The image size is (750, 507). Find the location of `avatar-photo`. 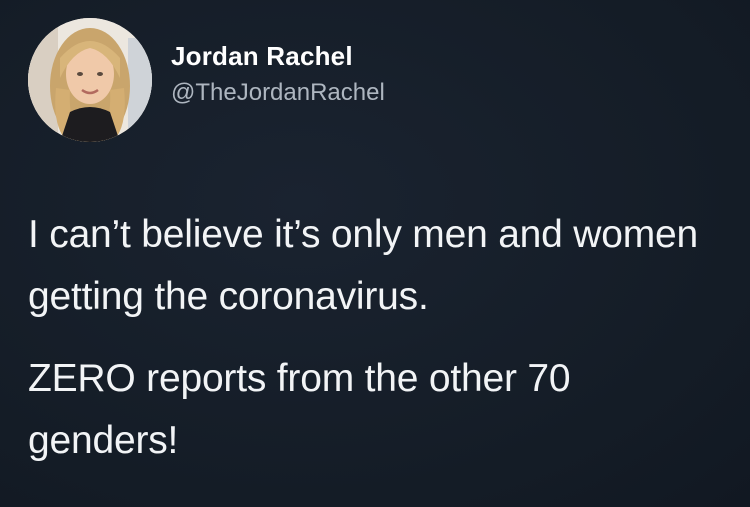

avatar-photo is located at coordinates (90, 80).